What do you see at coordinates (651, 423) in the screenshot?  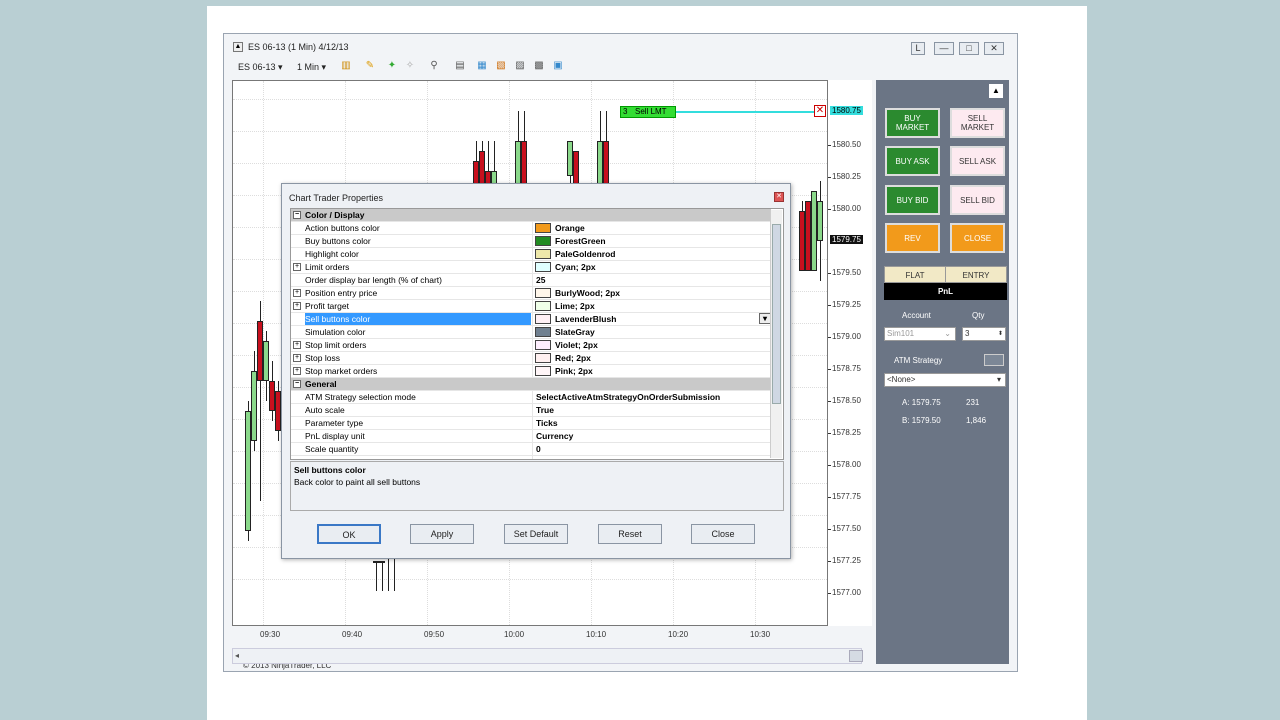 I see `property-value: Ticks` at bounding box center [651, 423].